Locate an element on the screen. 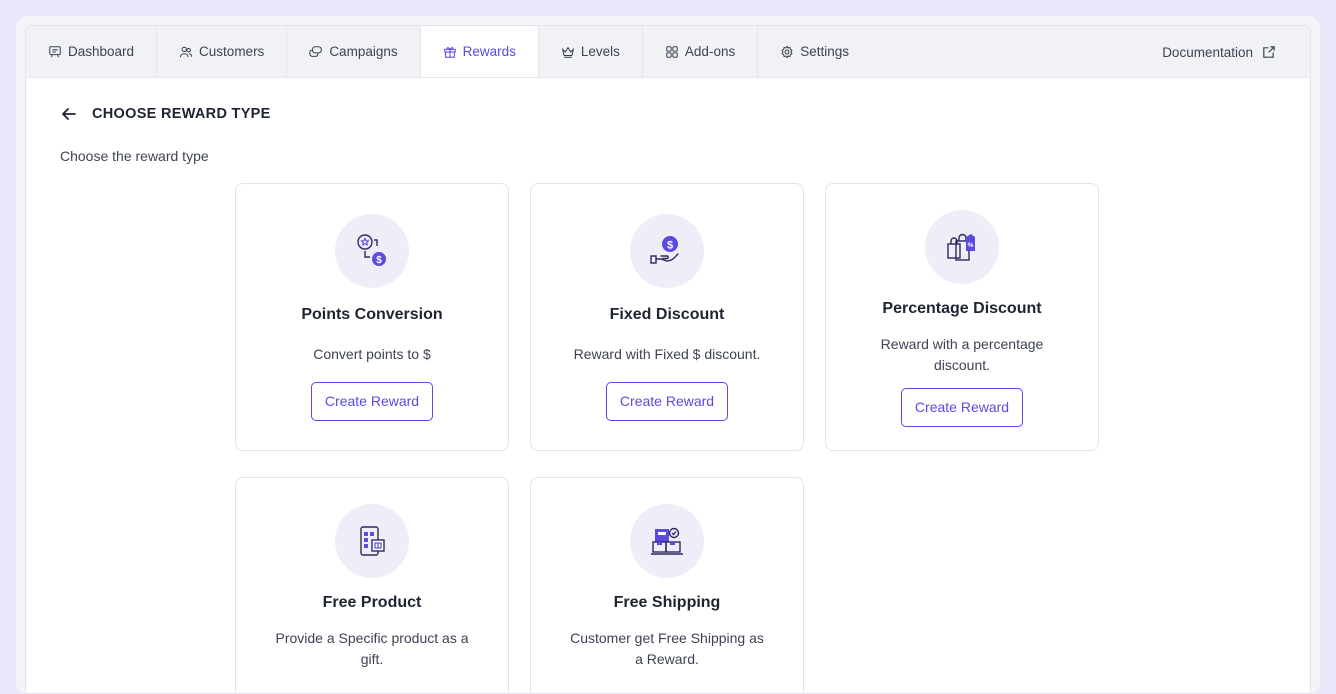 The image size is (1336, 694). card-title: Points Conversion is located at coordinates (372, 314).